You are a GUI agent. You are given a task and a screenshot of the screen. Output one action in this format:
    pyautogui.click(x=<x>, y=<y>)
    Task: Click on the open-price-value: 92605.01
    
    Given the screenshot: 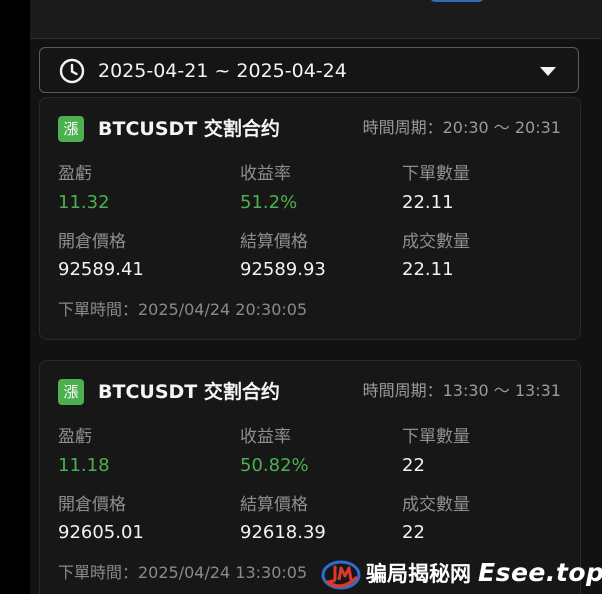 What is the action you would take?
    pyautogui.click(x=101, y=532)
    